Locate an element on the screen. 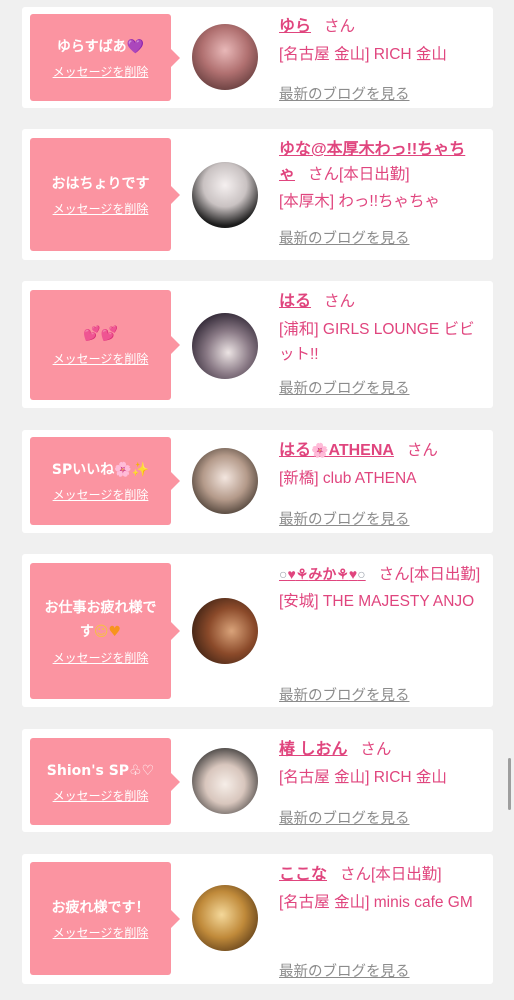  profile-name-suffix: ATHENA is located at coordinates (361, 450).